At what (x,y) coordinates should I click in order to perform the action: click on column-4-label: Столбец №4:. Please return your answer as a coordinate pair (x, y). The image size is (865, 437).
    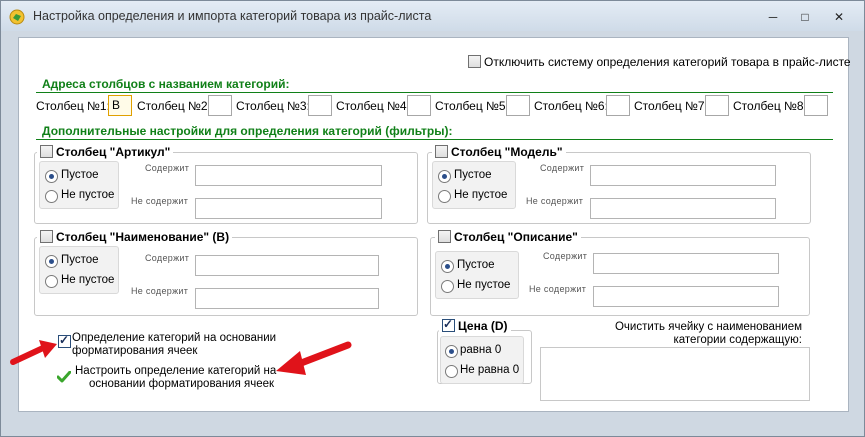
    Looking at the image, I should click on (373, 106).